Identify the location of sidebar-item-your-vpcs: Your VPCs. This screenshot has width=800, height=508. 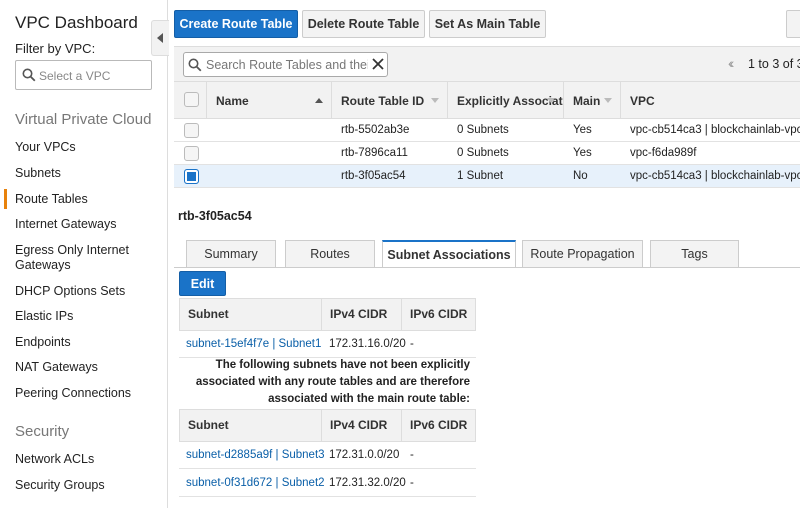
(87, 147).